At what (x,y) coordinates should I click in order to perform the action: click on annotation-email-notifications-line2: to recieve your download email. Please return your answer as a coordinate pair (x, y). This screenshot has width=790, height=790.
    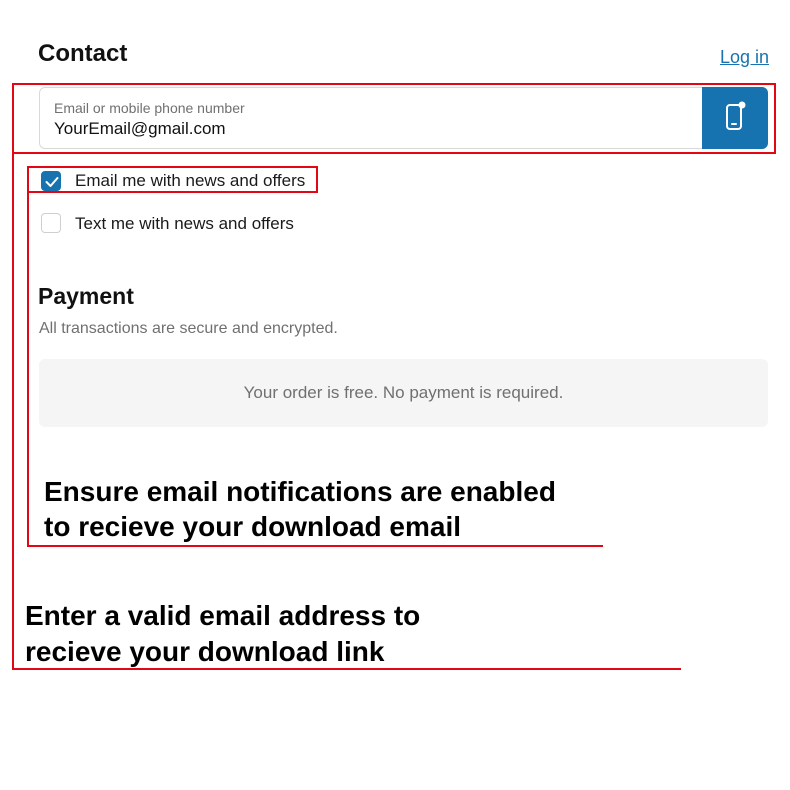
    Looking at the image, I should click on (253, 526).